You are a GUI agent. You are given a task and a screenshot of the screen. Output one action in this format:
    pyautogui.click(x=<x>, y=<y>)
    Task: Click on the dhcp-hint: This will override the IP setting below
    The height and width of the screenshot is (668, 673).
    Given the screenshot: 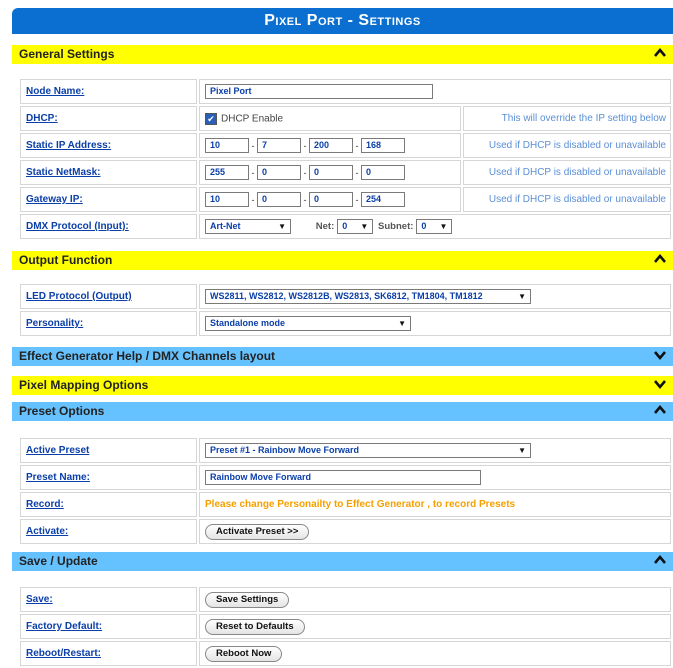 What is the action you would take?
    pyautogui.click(x=567, y=118)
    